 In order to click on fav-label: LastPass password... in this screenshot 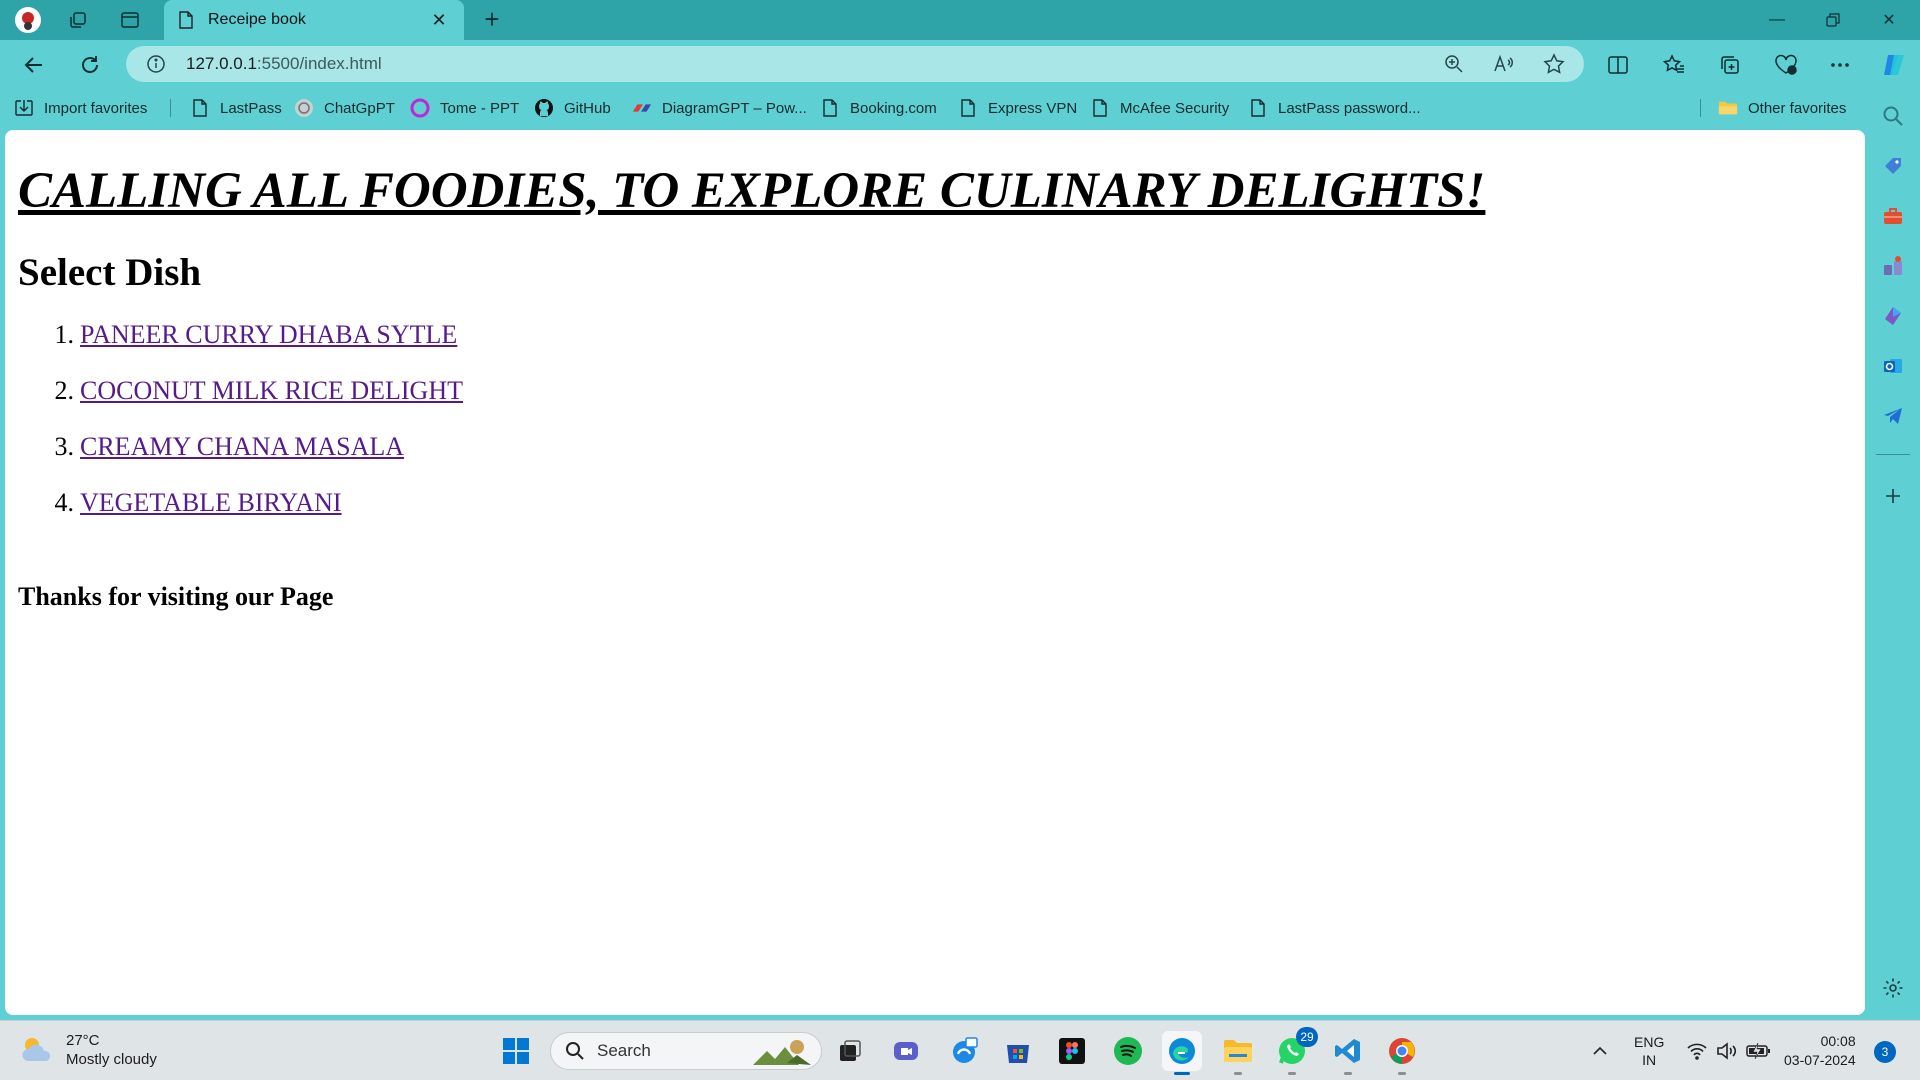, I will do `click(1349, 108)`.